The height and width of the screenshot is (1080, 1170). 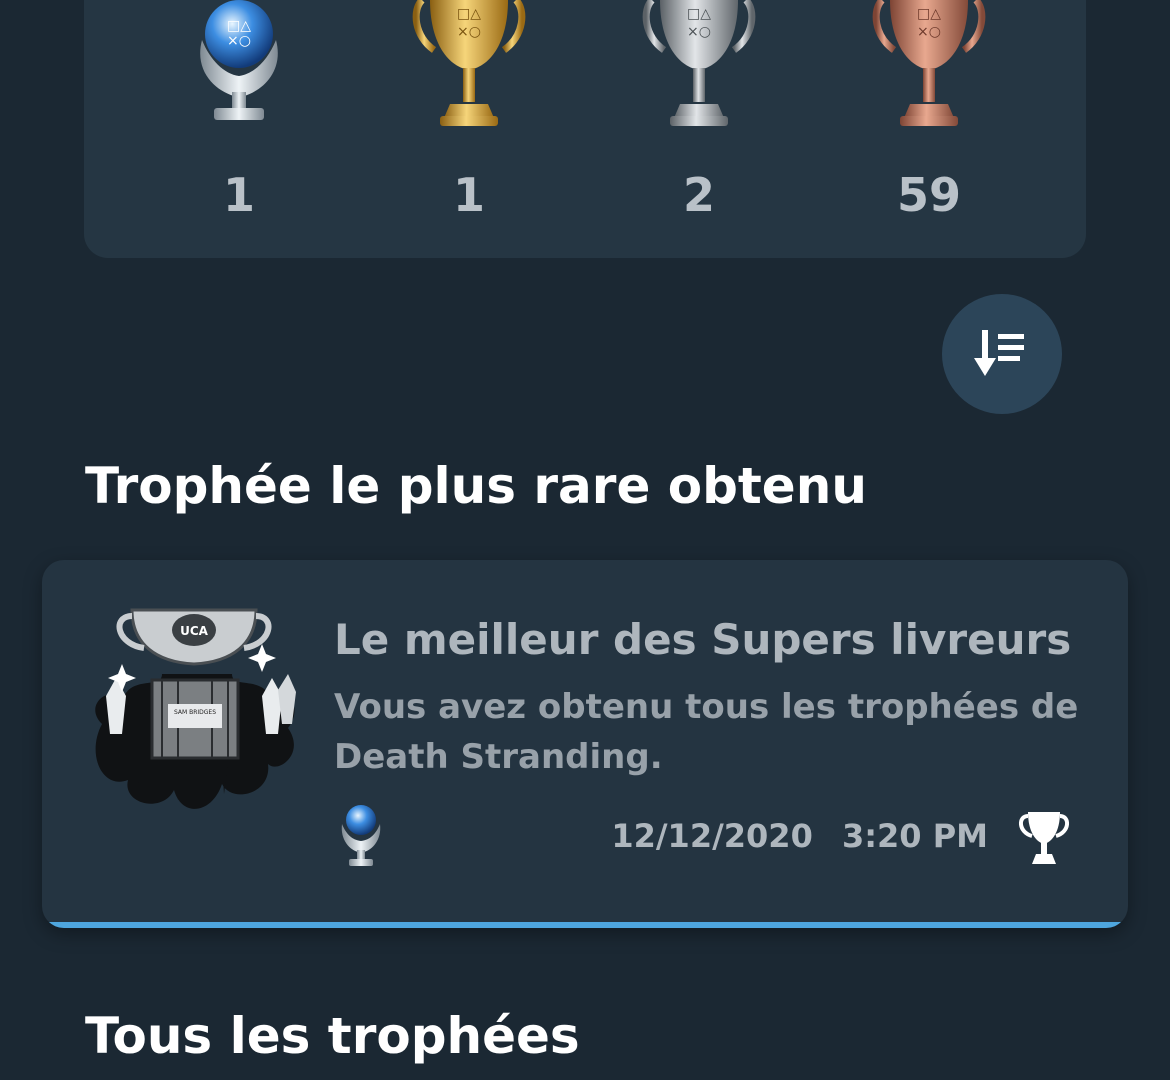 I want to click on sort-button, so click(x=1002, y=354).